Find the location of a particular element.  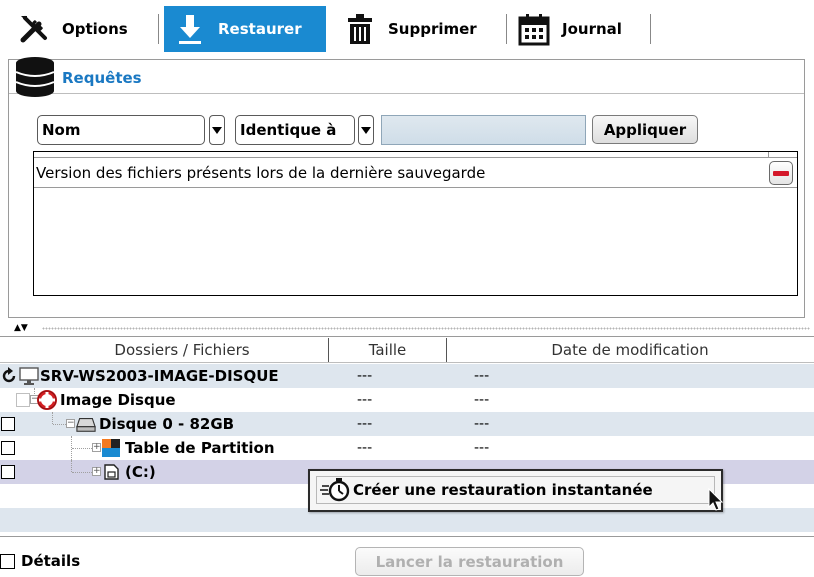

remove-query-button is located at coordinates (781, 173).